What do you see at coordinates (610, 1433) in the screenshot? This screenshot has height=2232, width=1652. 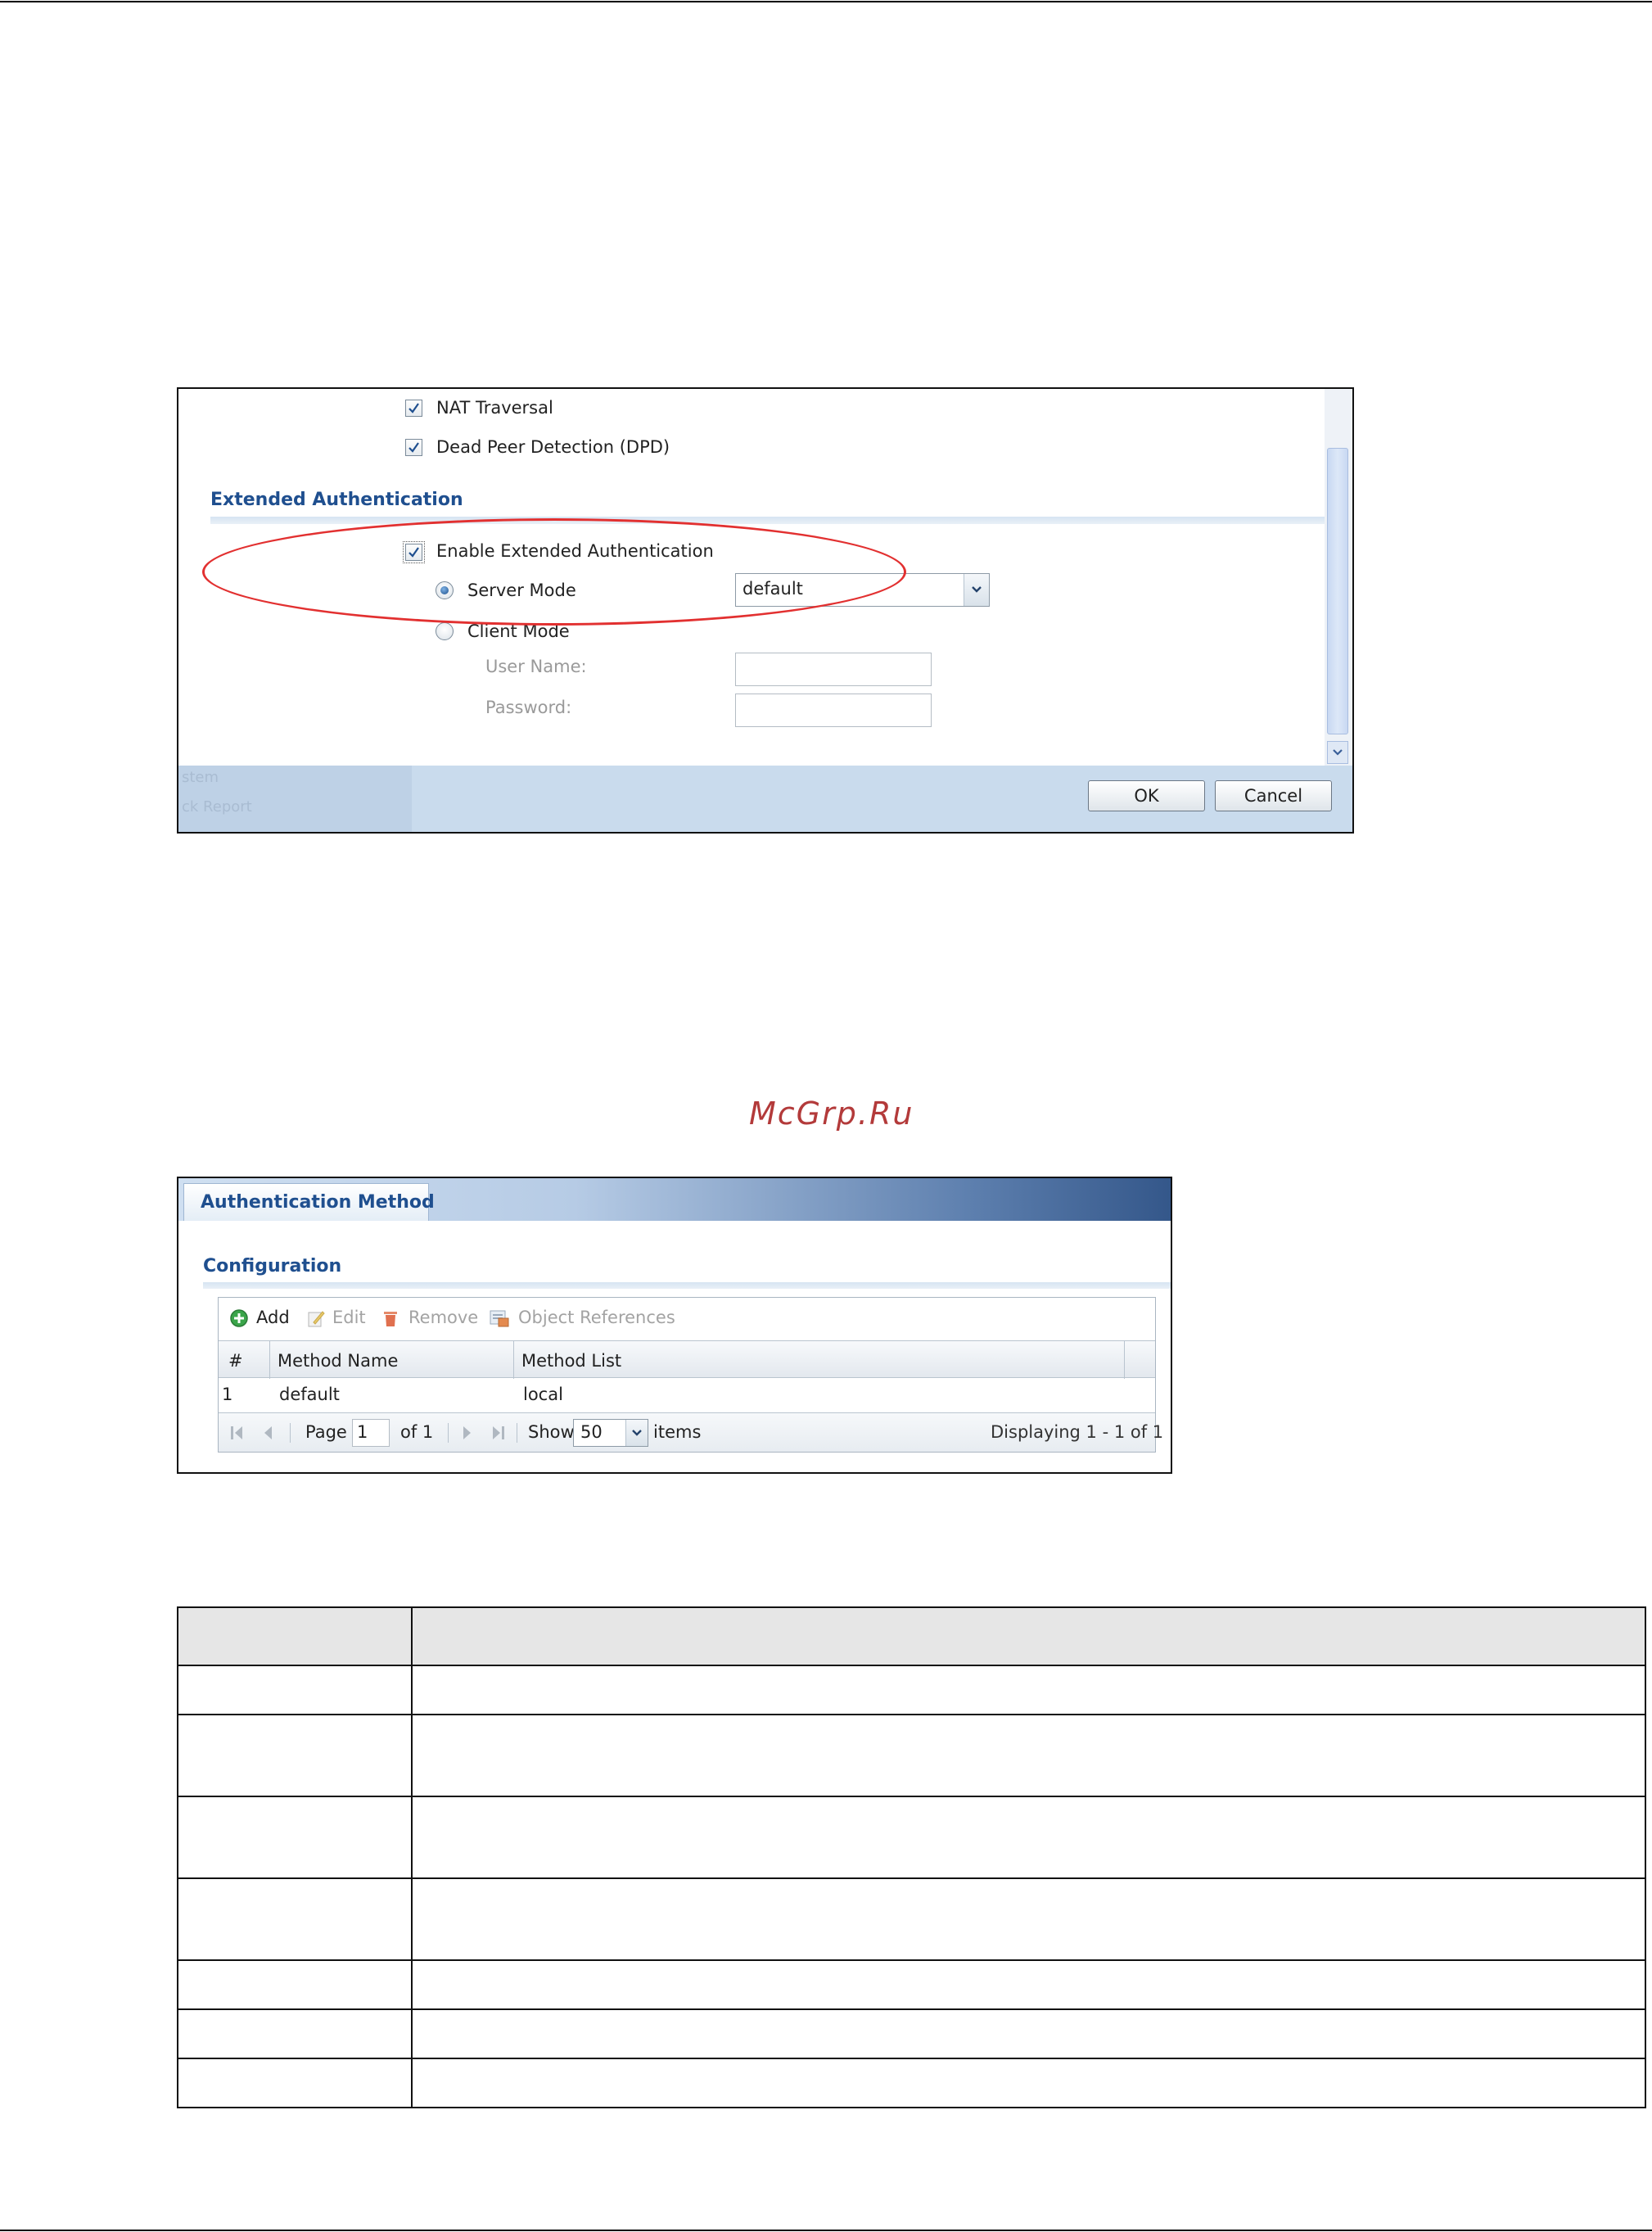 I see `page-size-select: 50` at bounding box center [610, 1433].